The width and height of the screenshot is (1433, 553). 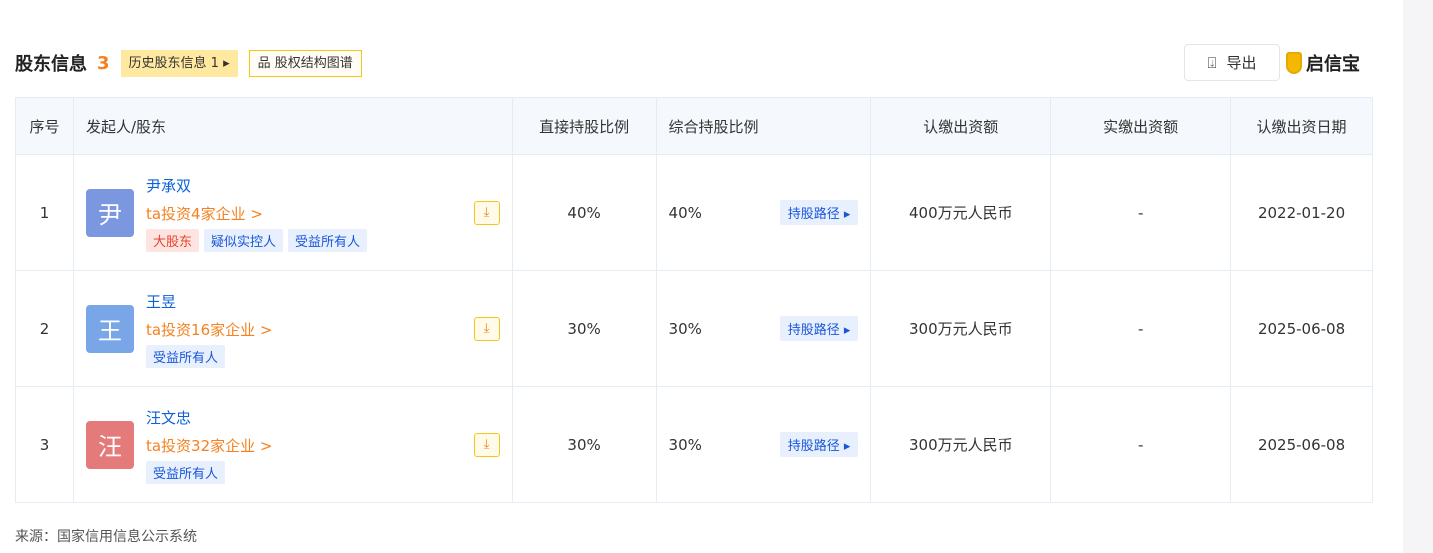 I want to click on logo-text: 启信宝, so click(x=1333, y=64).